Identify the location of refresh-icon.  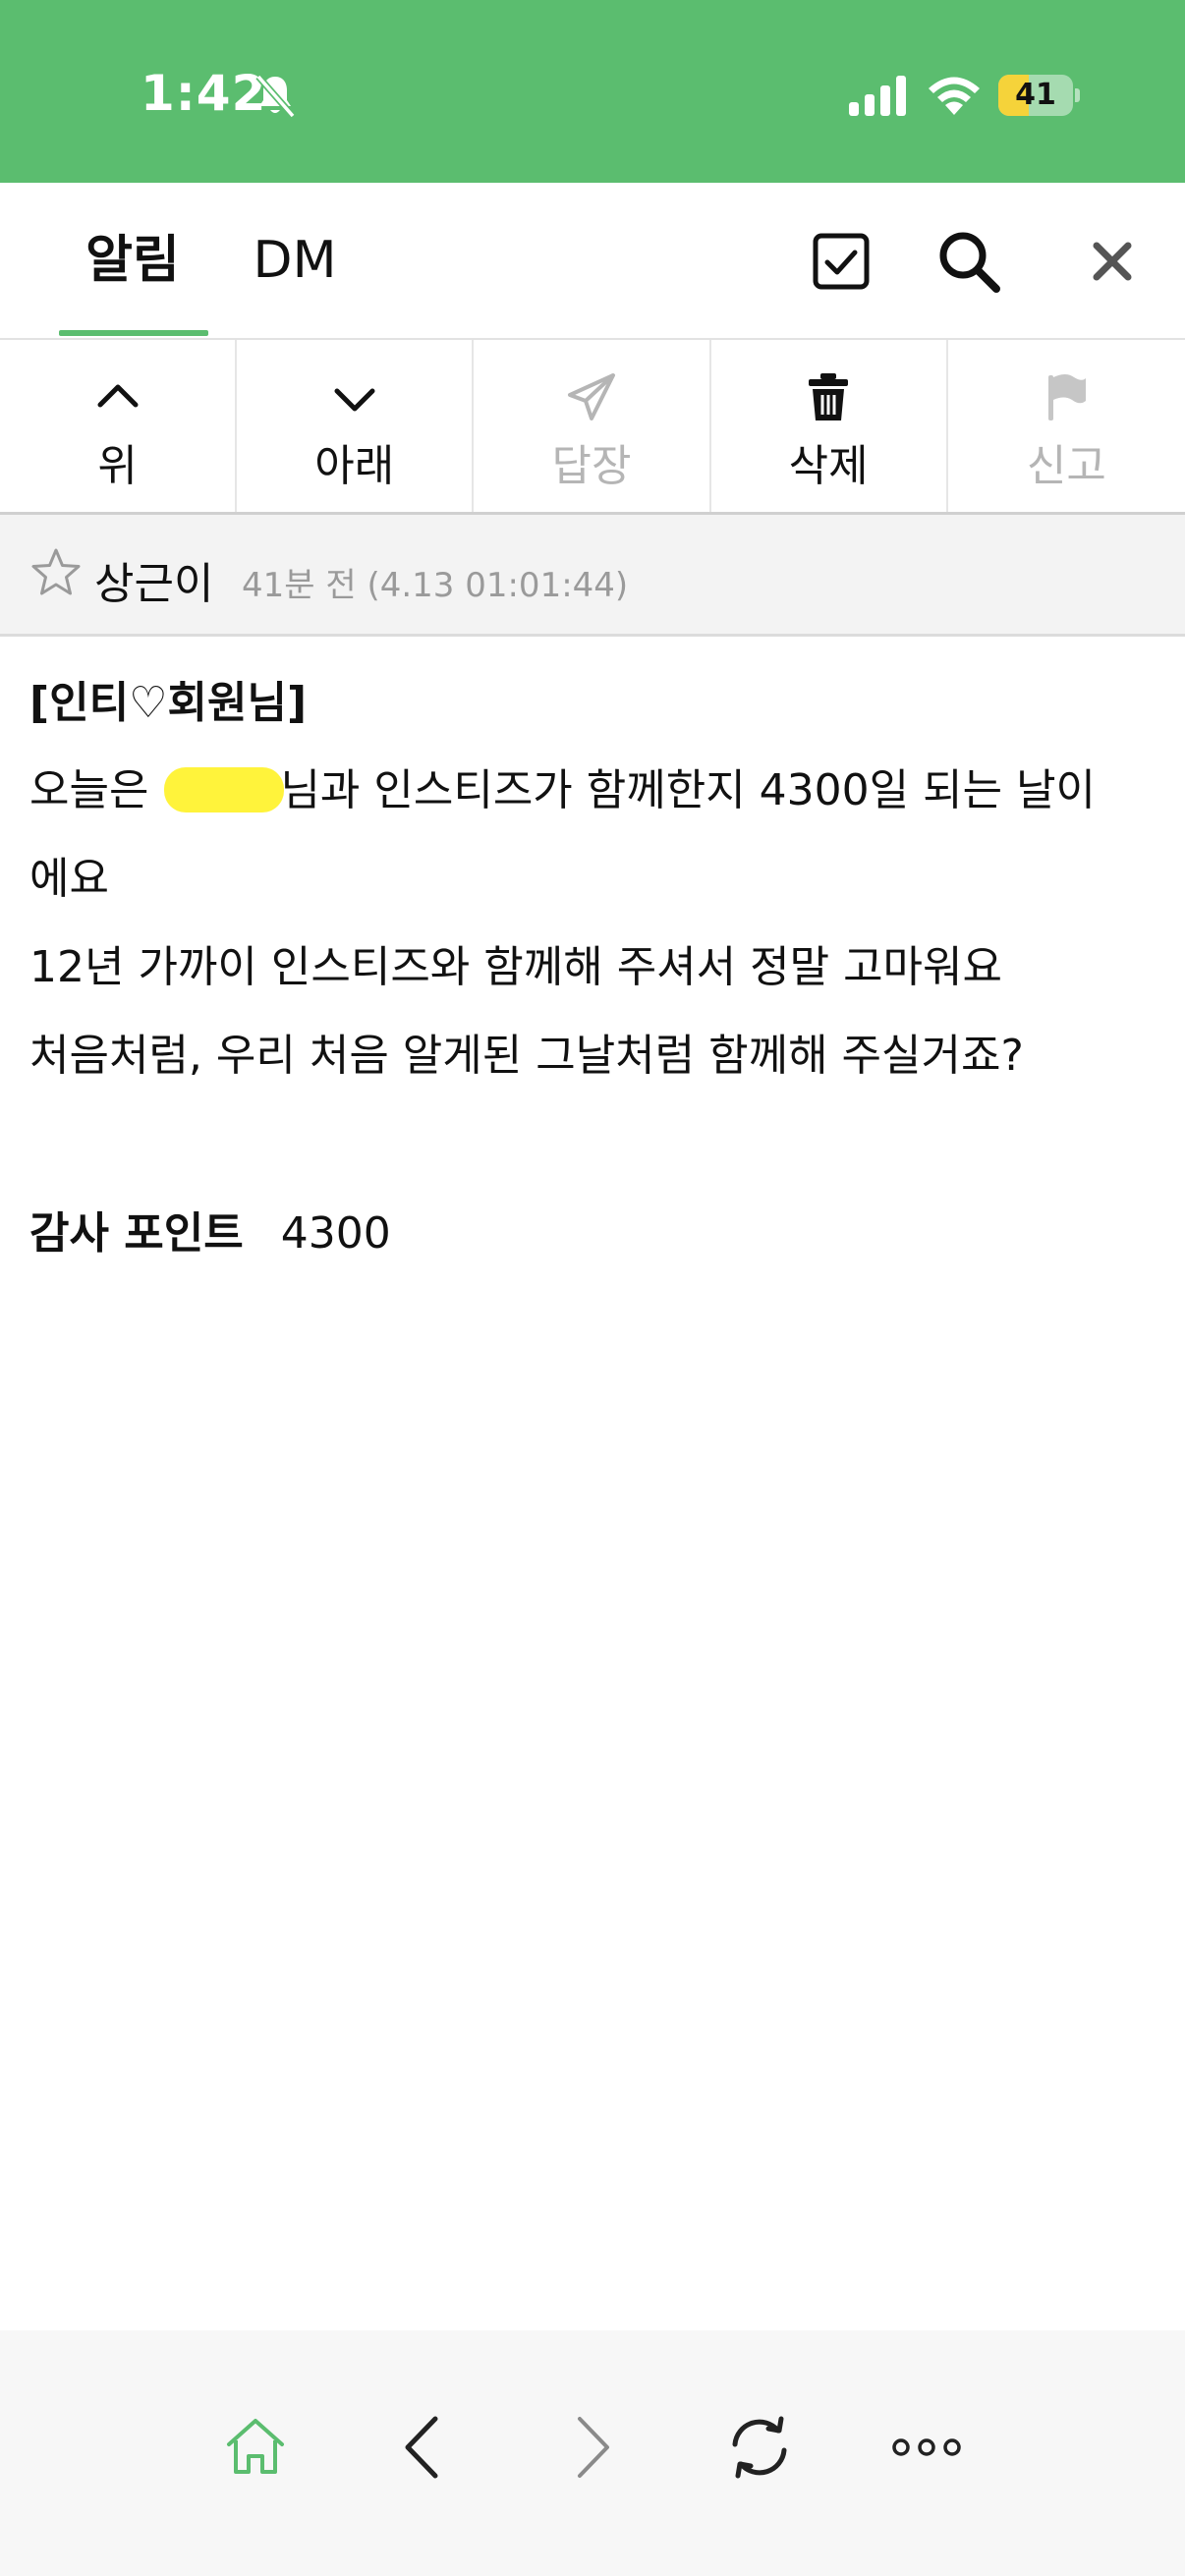
(759, 2447).